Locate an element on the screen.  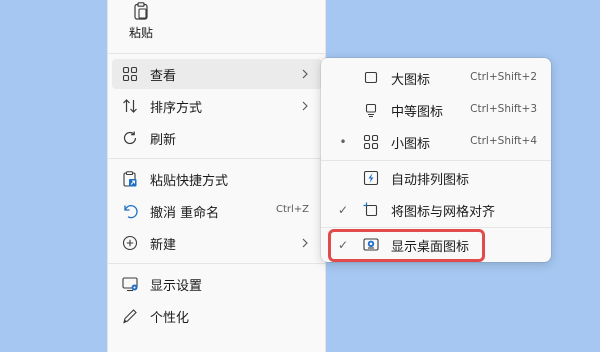
menu-item-label: 显示设置 is located at coordinates (176, 286).